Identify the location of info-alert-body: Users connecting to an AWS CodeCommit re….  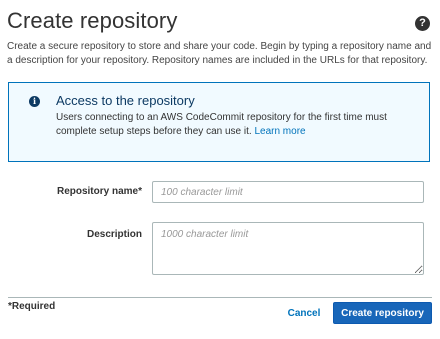
(238, 125).